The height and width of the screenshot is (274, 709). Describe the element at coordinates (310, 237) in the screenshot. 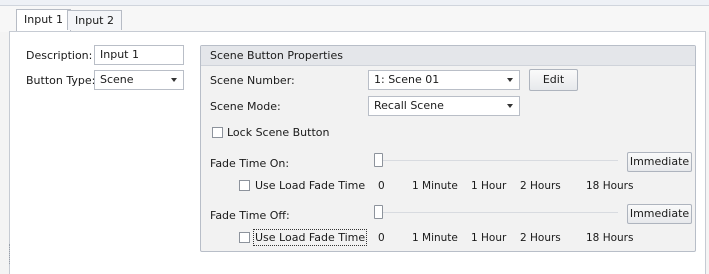

I see `fade-off-use-load-label: Use Load Fade Time` at that location.